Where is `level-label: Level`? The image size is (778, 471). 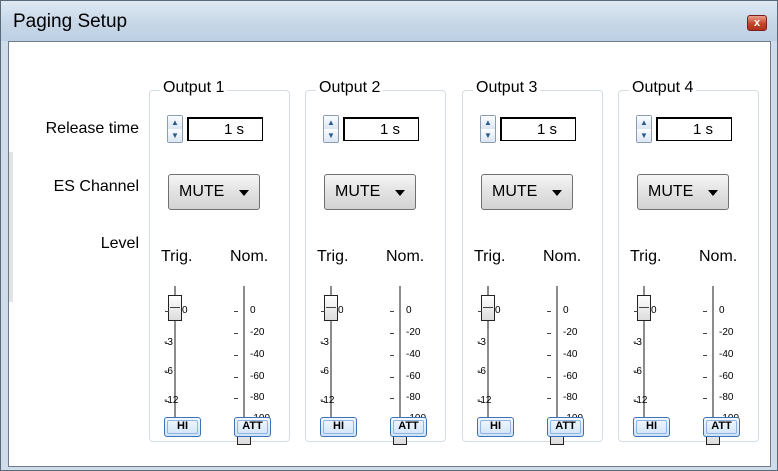 level-label: Level is located at coordinates (119, 243).